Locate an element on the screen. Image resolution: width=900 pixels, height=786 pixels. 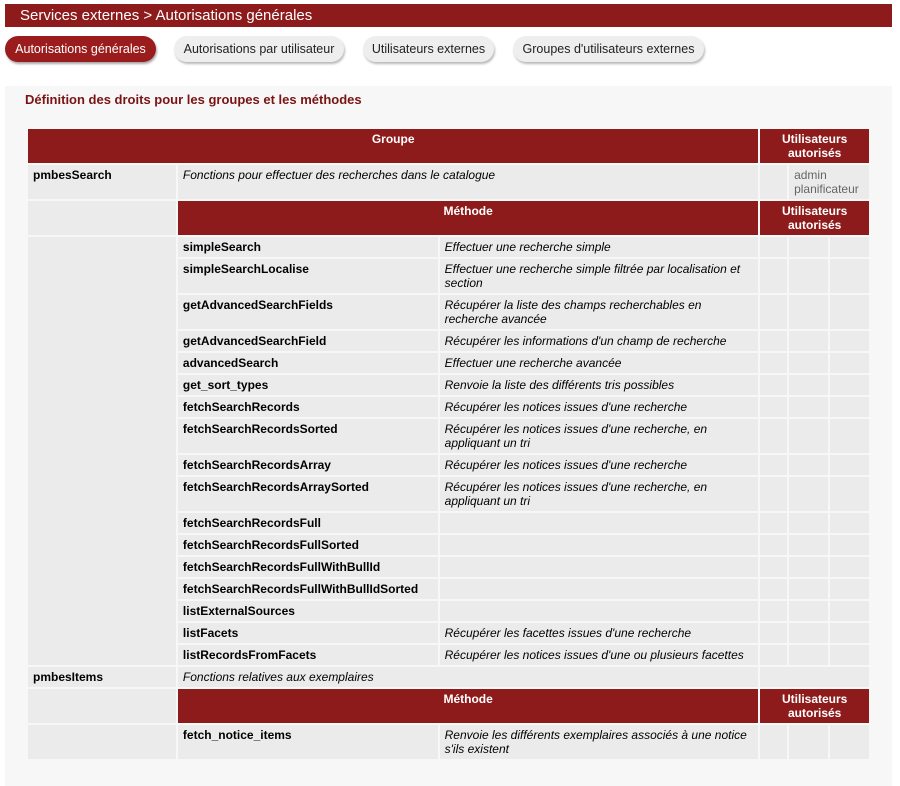
user-checkbox-cell is located at coordinates (774, 182).